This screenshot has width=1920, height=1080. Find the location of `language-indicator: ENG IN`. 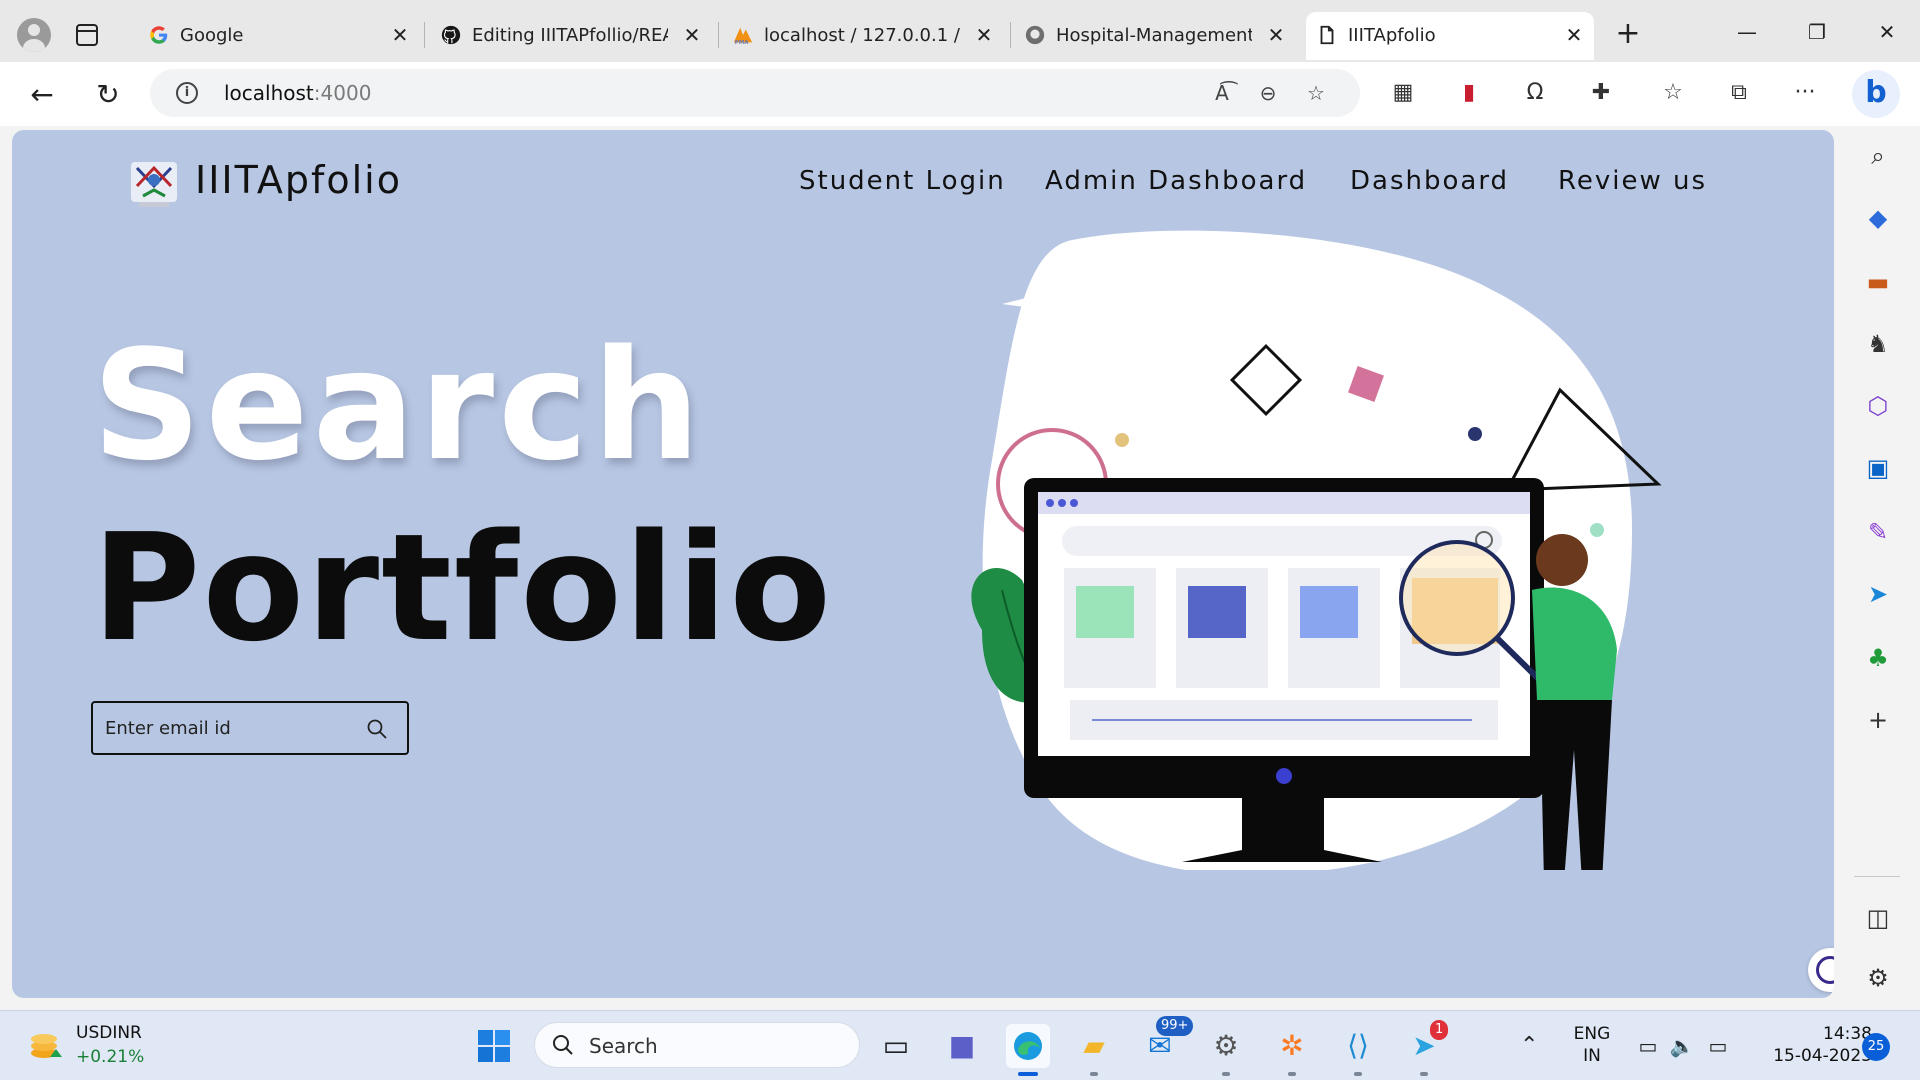

language-indicator: ENG IN is located at coordinates (1592, 1045).